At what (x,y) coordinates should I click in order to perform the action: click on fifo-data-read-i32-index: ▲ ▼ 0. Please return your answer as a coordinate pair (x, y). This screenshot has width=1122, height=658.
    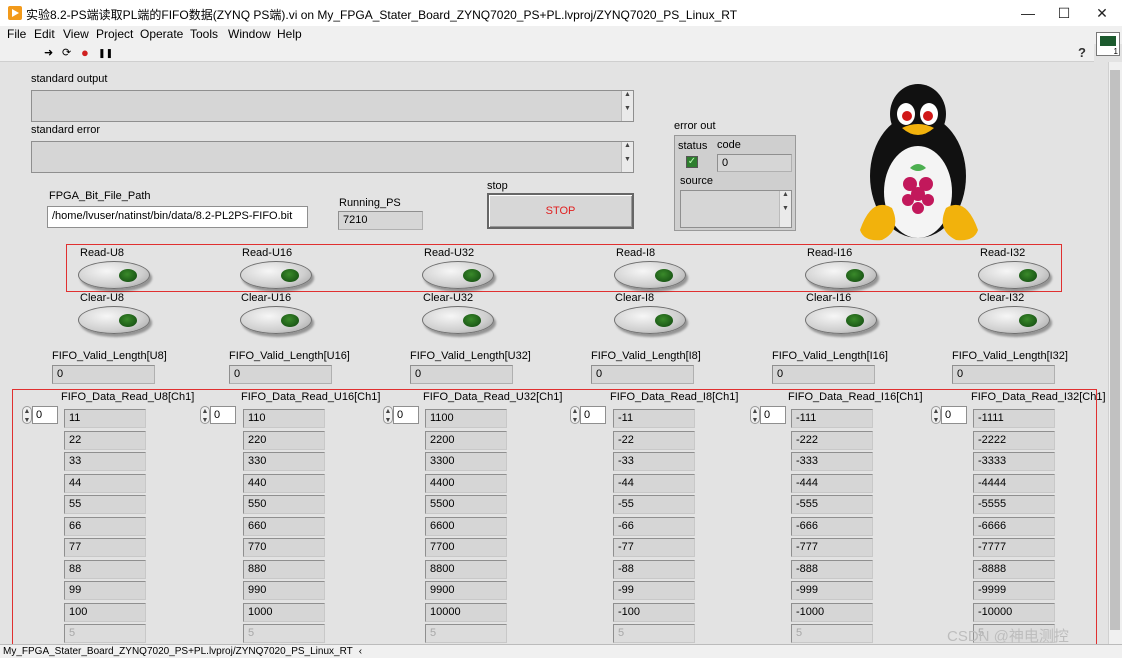
    Looking at the image, I should click on (949, 415).